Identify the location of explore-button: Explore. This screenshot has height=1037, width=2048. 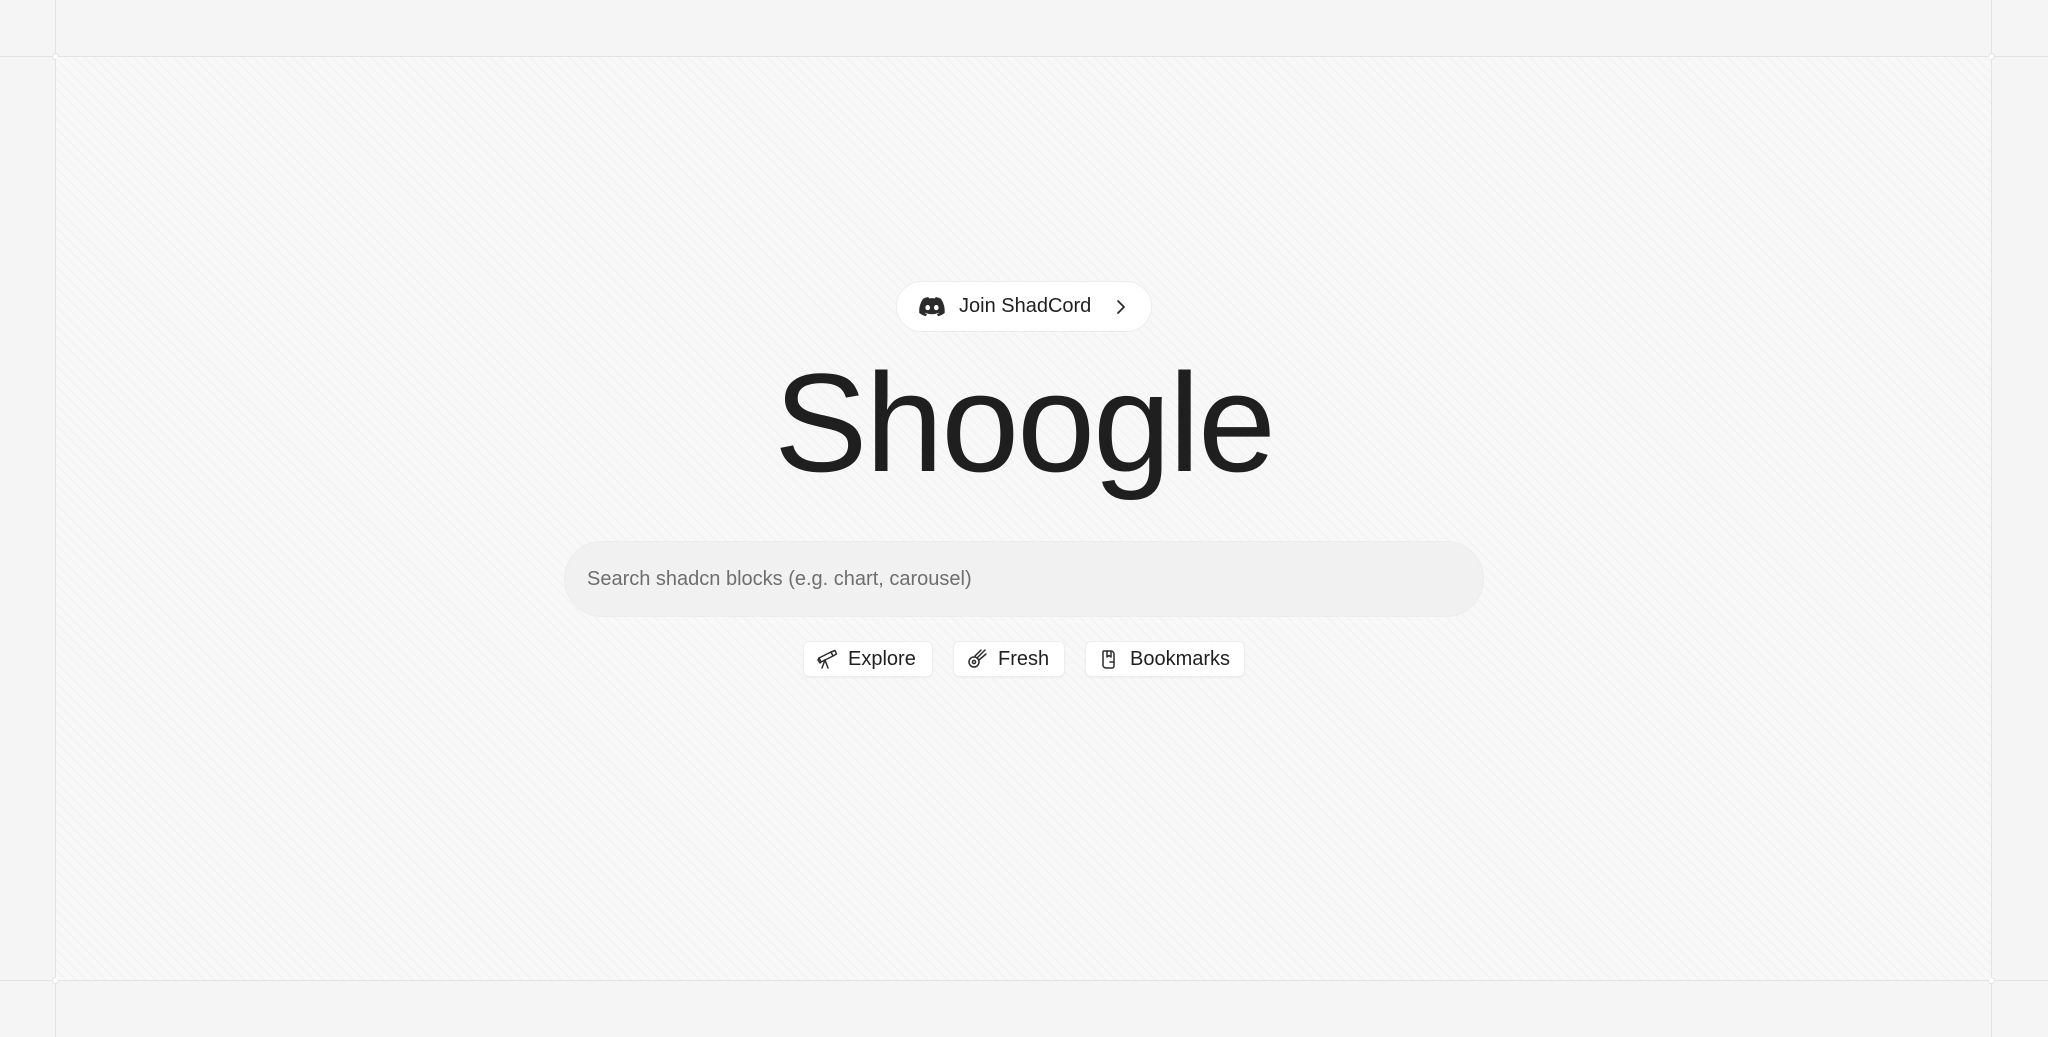
(868, 659).